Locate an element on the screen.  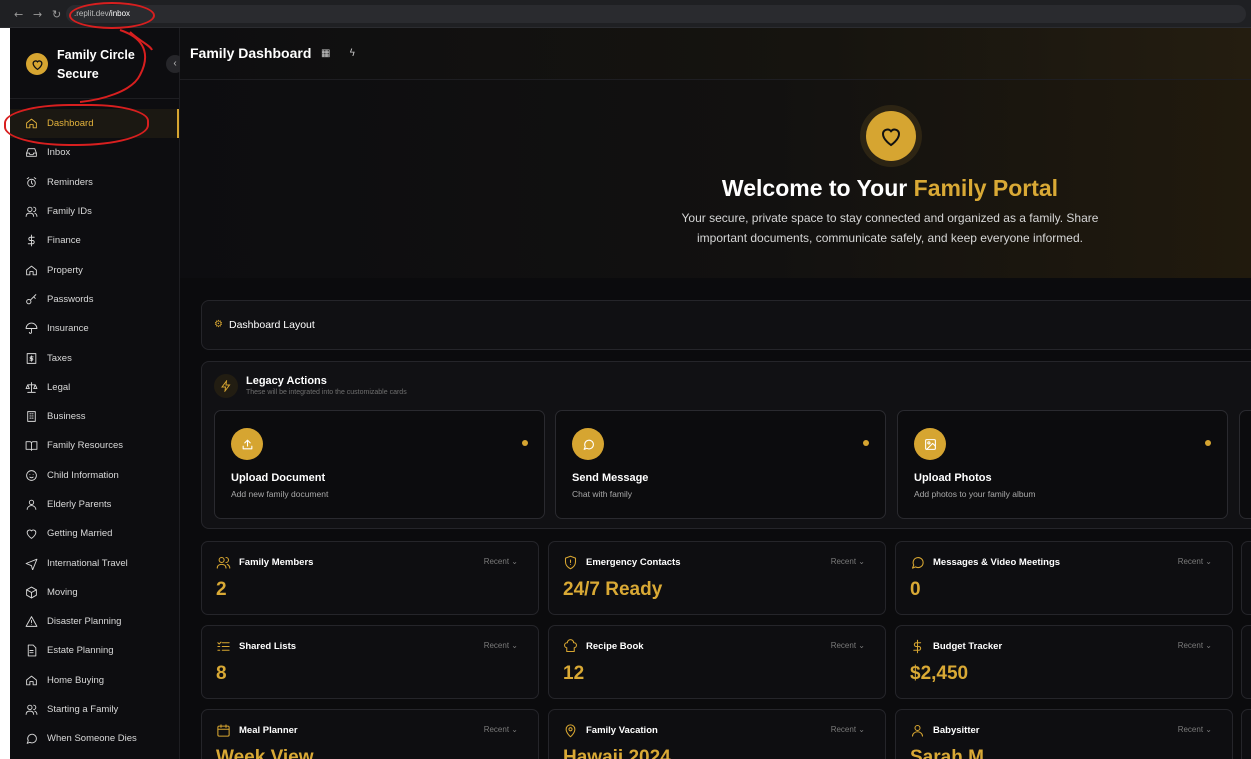
hero-title-white: Welcome to Your is located at coordinates (817, 188).